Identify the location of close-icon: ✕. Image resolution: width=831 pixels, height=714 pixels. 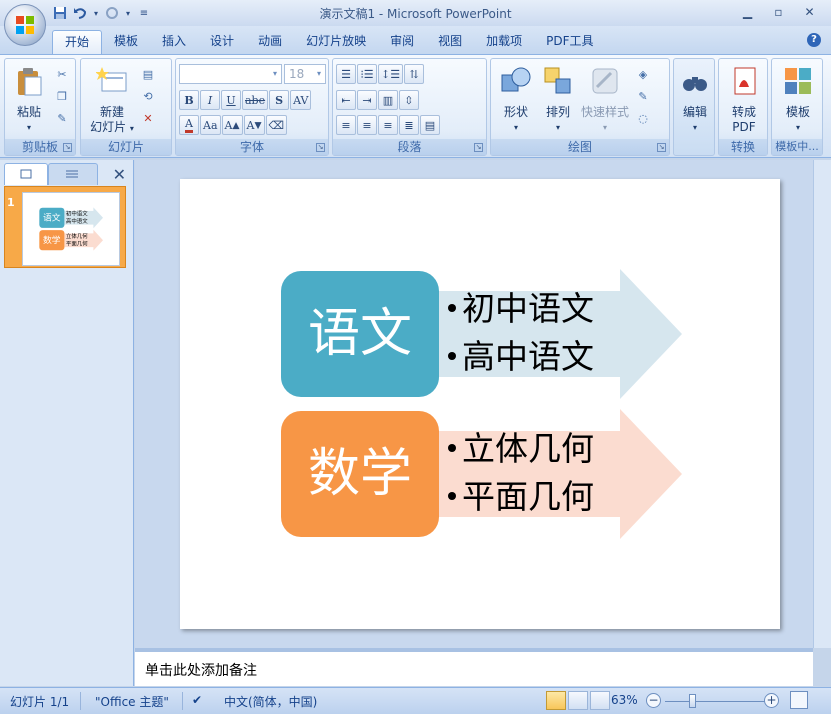
(809, 12).